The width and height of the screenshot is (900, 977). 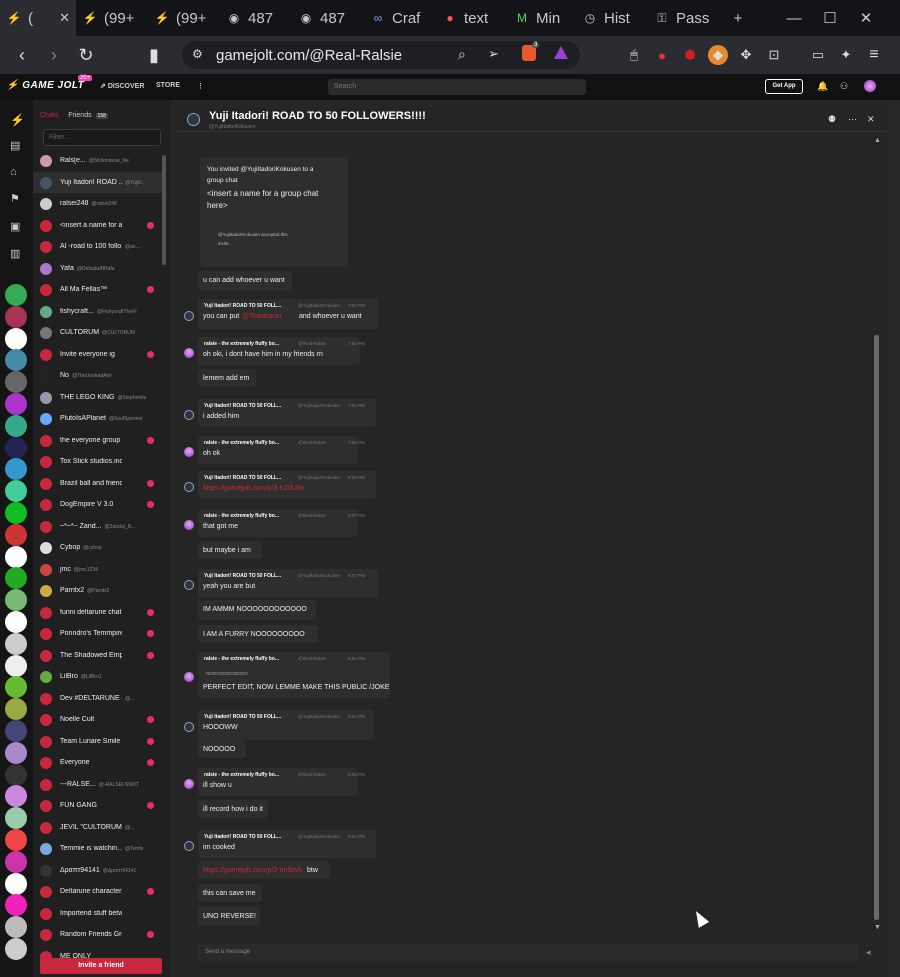 What do you see at coordinates (54, 55) in the screenshot?
I see `forward-button: ›` at bounding box center [54, 55].